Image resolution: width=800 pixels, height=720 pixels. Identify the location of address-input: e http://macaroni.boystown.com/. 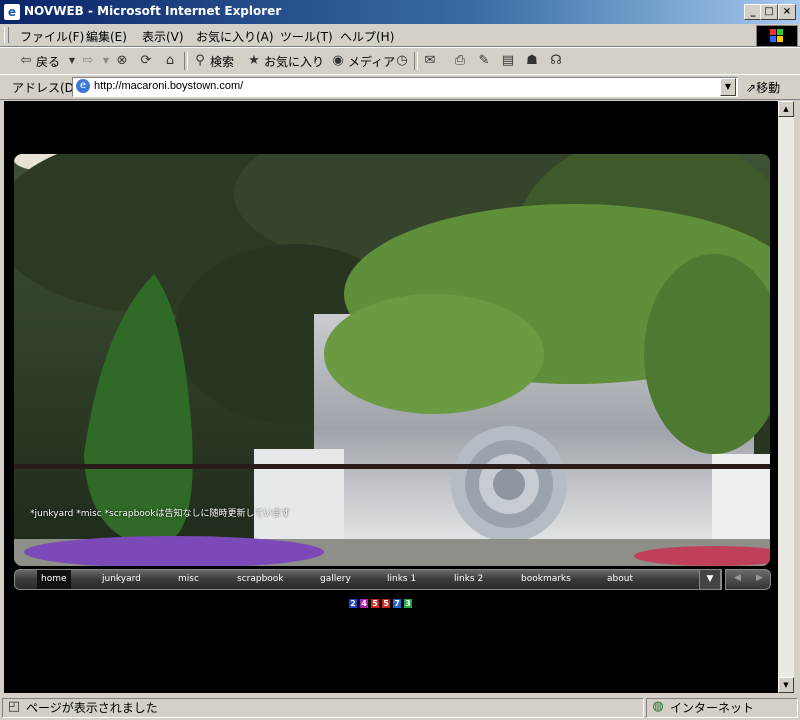
(405, 87).